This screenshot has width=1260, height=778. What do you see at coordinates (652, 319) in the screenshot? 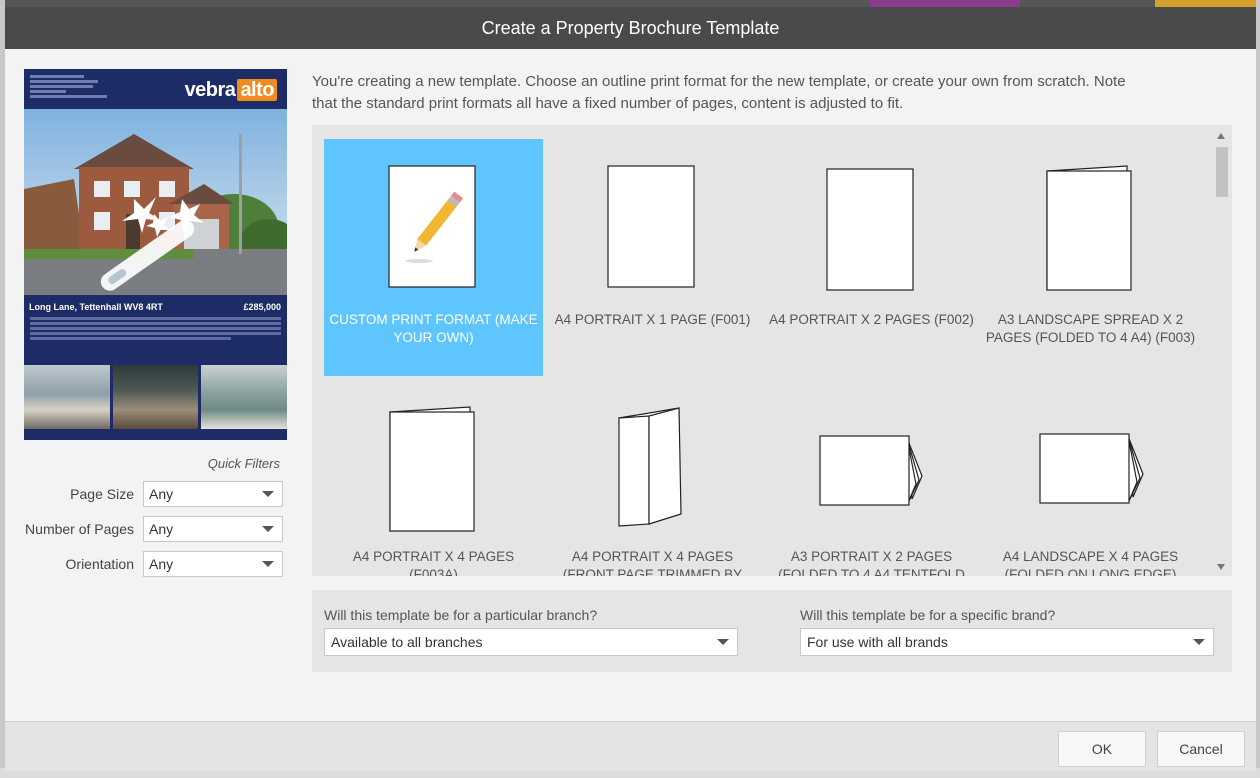
I see `format-label: A4 PORTRAIT X 1 PAGE (F001)` at bounding box center [652, 319].